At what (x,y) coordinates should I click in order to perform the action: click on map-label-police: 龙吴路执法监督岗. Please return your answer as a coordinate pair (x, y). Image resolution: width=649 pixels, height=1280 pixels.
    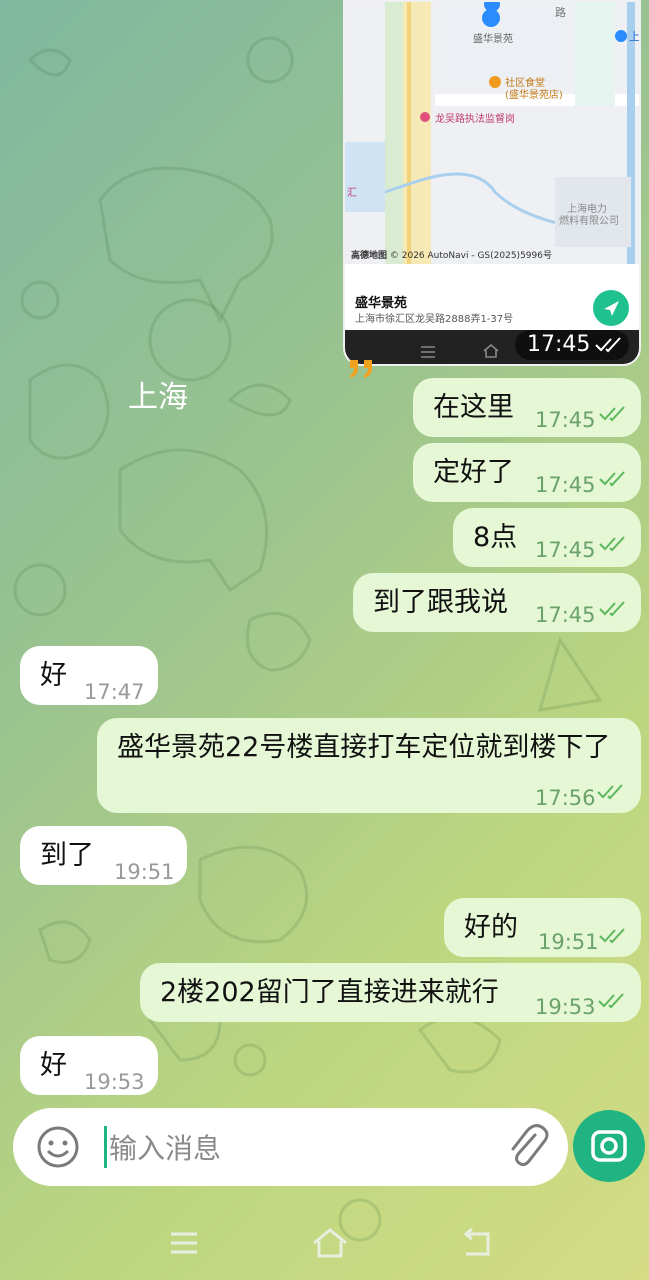
    Looking at the image, I should click on (475, 119).